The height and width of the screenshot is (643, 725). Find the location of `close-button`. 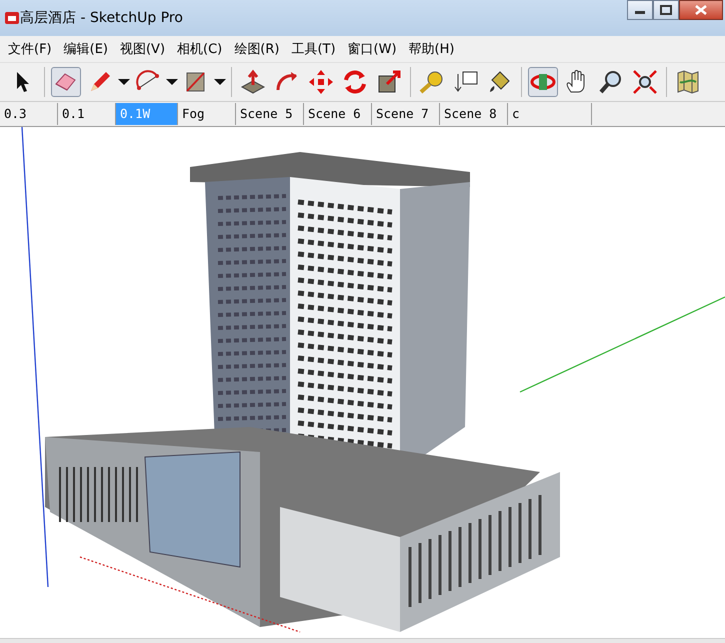

close-button is located at coordinates (701, 10).